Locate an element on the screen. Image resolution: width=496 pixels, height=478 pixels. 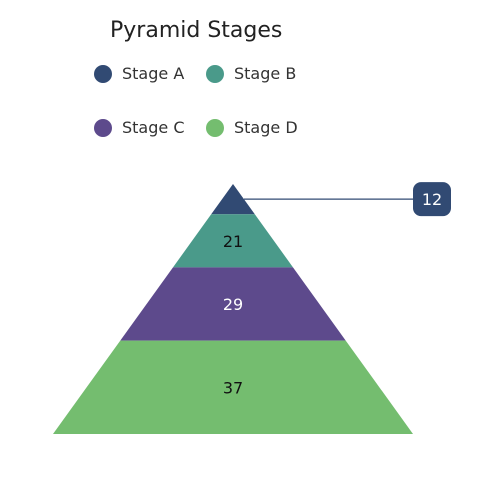
data-label-stage-a: 12 is located at coordinates (432, 199).